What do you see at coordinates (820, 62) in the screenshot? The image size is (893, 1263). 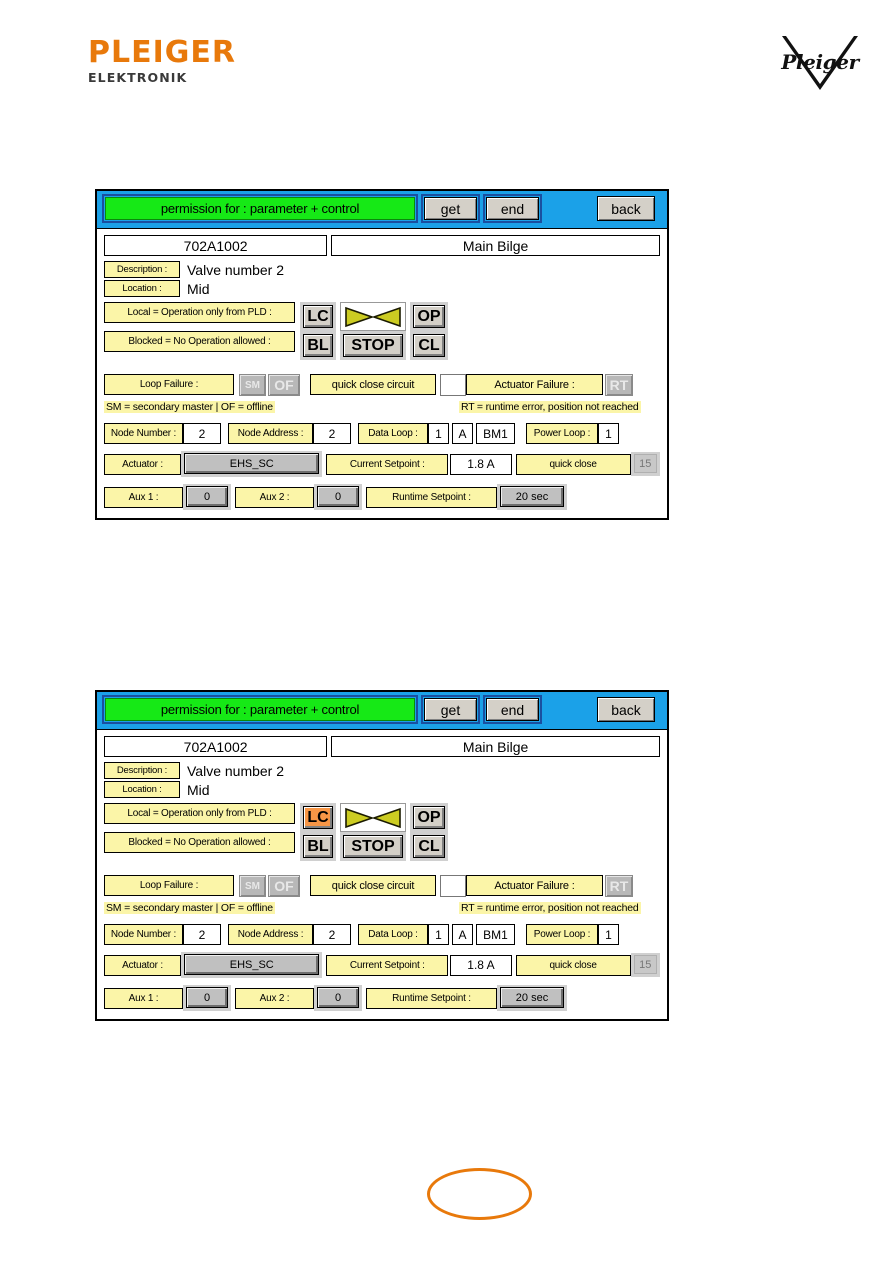 I see `logo-script-text: Pleiger` at bounding box center [820, 62].